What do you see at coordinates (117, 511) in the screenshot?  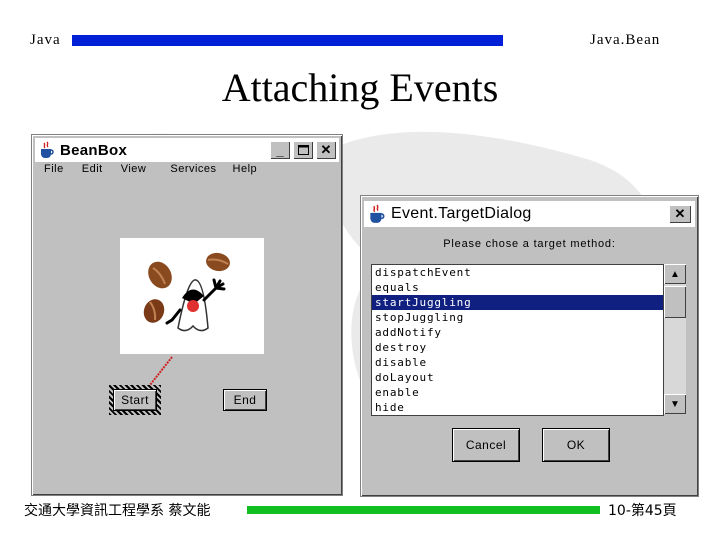 I see `footer-left-label: 交通大學資訊工程學系 蔡文能` at bounding box center [117, 511].